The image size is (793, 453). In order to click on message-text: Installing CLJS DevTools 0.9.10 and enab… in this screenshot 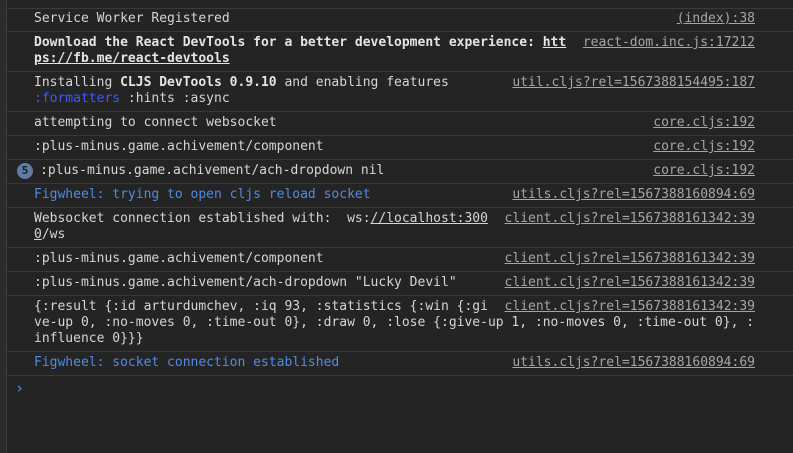, I will do `click(241, 90)`.